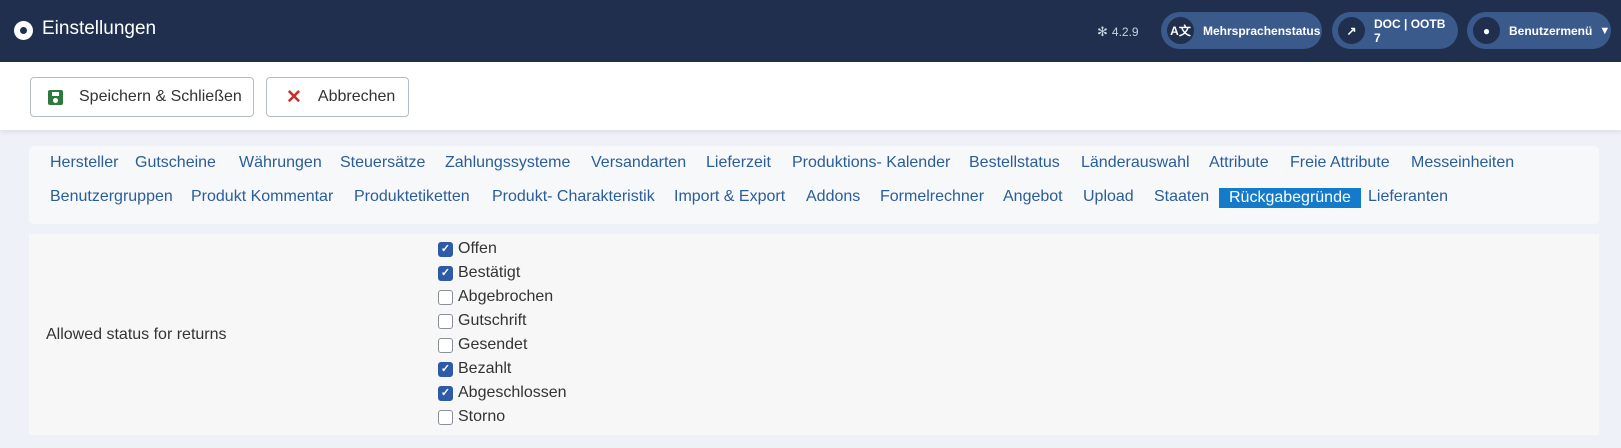 This screenshot has height=448, width=1621. What do you see at coordinates (136, 334) in the screenshot?
I see `allowed-status-label: Allowed status for returns` at bounding box center [136, 334].